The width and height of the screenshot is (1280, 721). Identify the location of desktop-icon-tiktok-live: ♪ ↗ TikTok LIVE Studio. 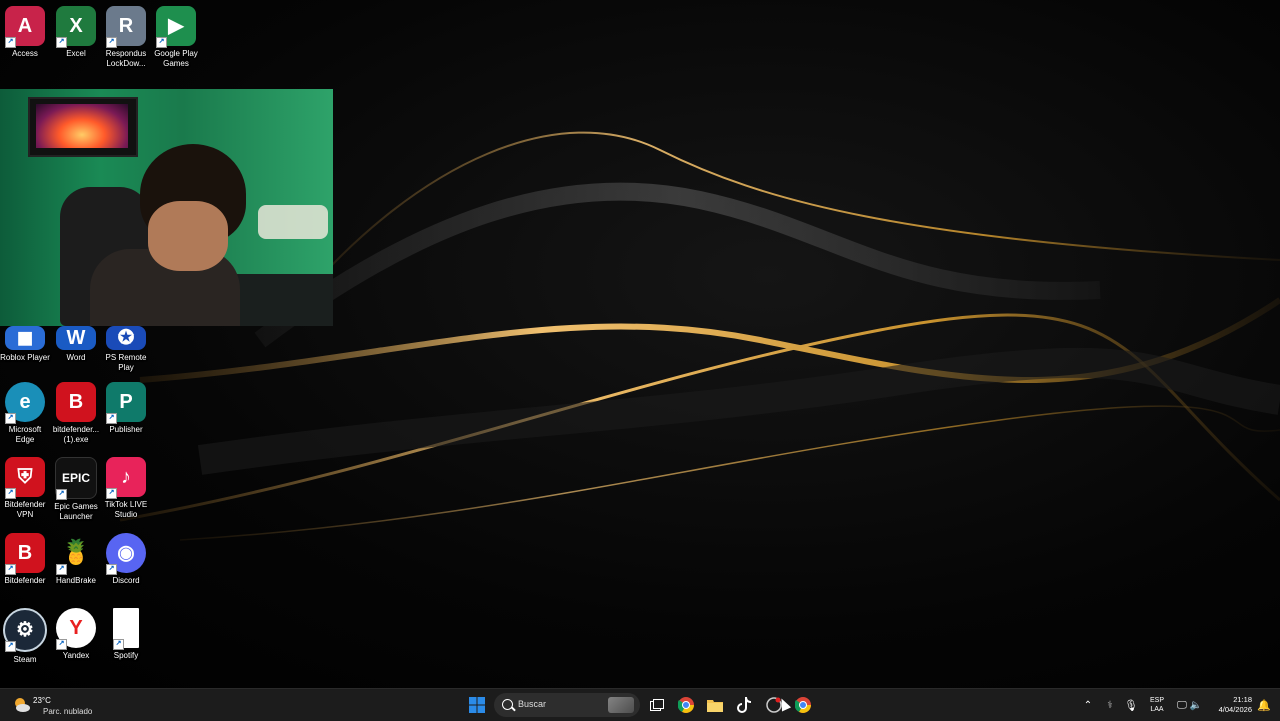
(126, 488).